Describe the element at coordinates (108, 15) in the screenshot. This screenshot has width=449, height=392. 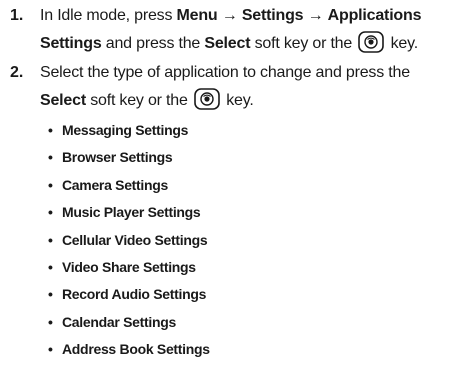
I see `step-text-plain: In Idle mode, press` at that location.